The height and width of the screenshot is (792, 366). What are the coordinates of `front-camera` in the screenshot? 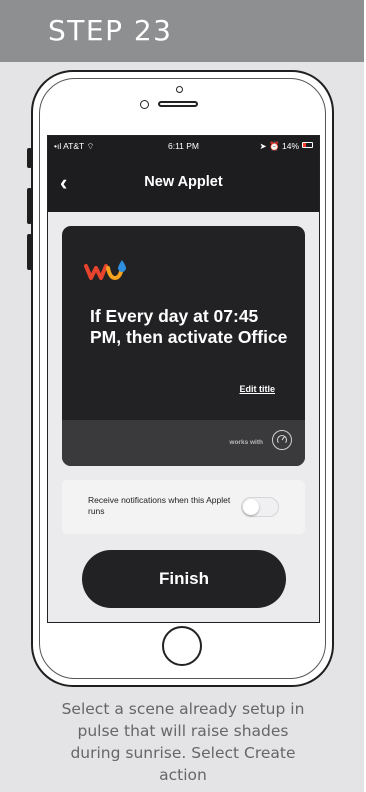 It's located at (144, 104).